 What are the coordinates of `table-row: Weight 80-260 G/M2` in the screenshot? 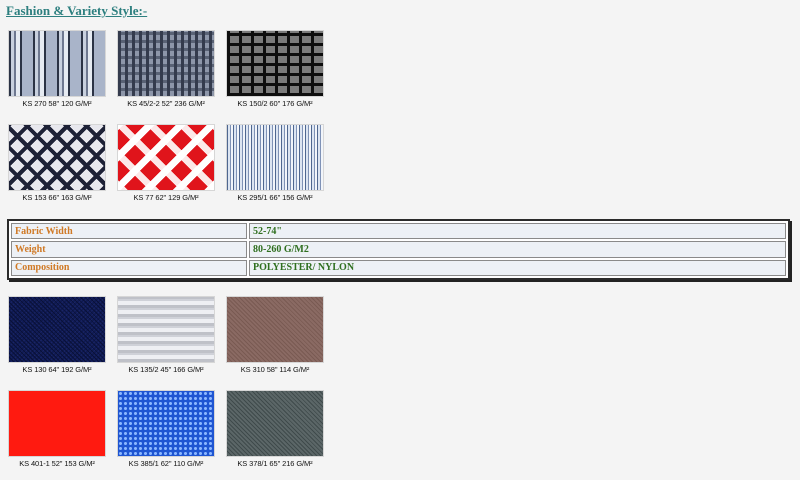 It's located at (398, 249).